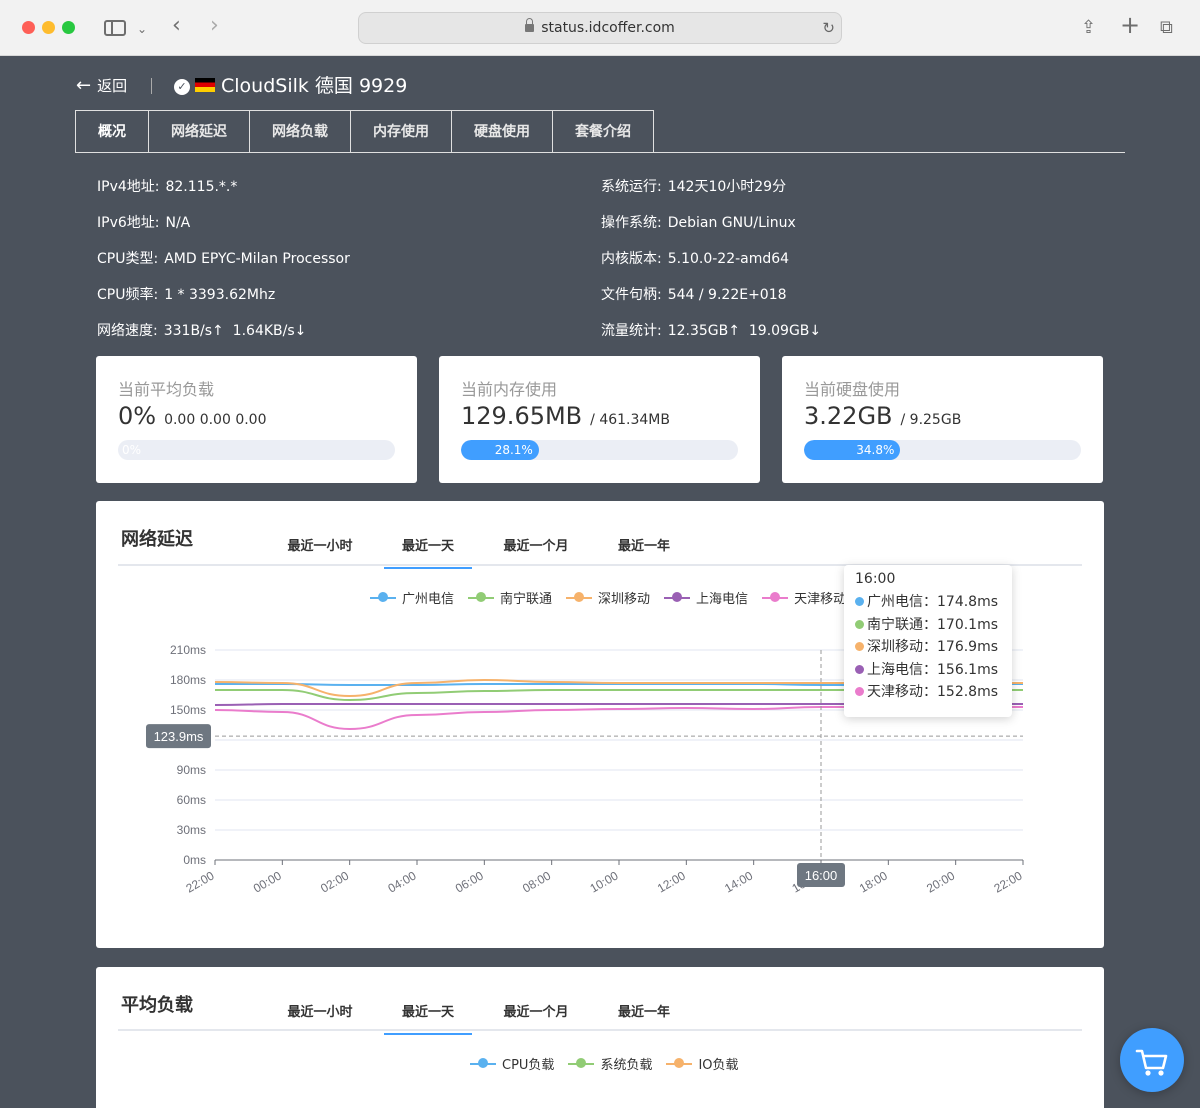 This screenshot has height=1108, width=1200. I want to click on forward-nav-icon: ›, so click(214, 26).